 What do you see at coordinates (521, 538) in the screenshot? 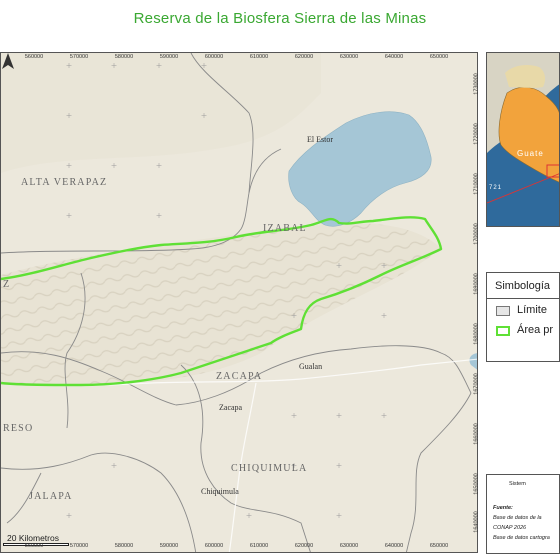
I see `sources-line3: Base de datos cartogra` at bounding box center [521, 538].